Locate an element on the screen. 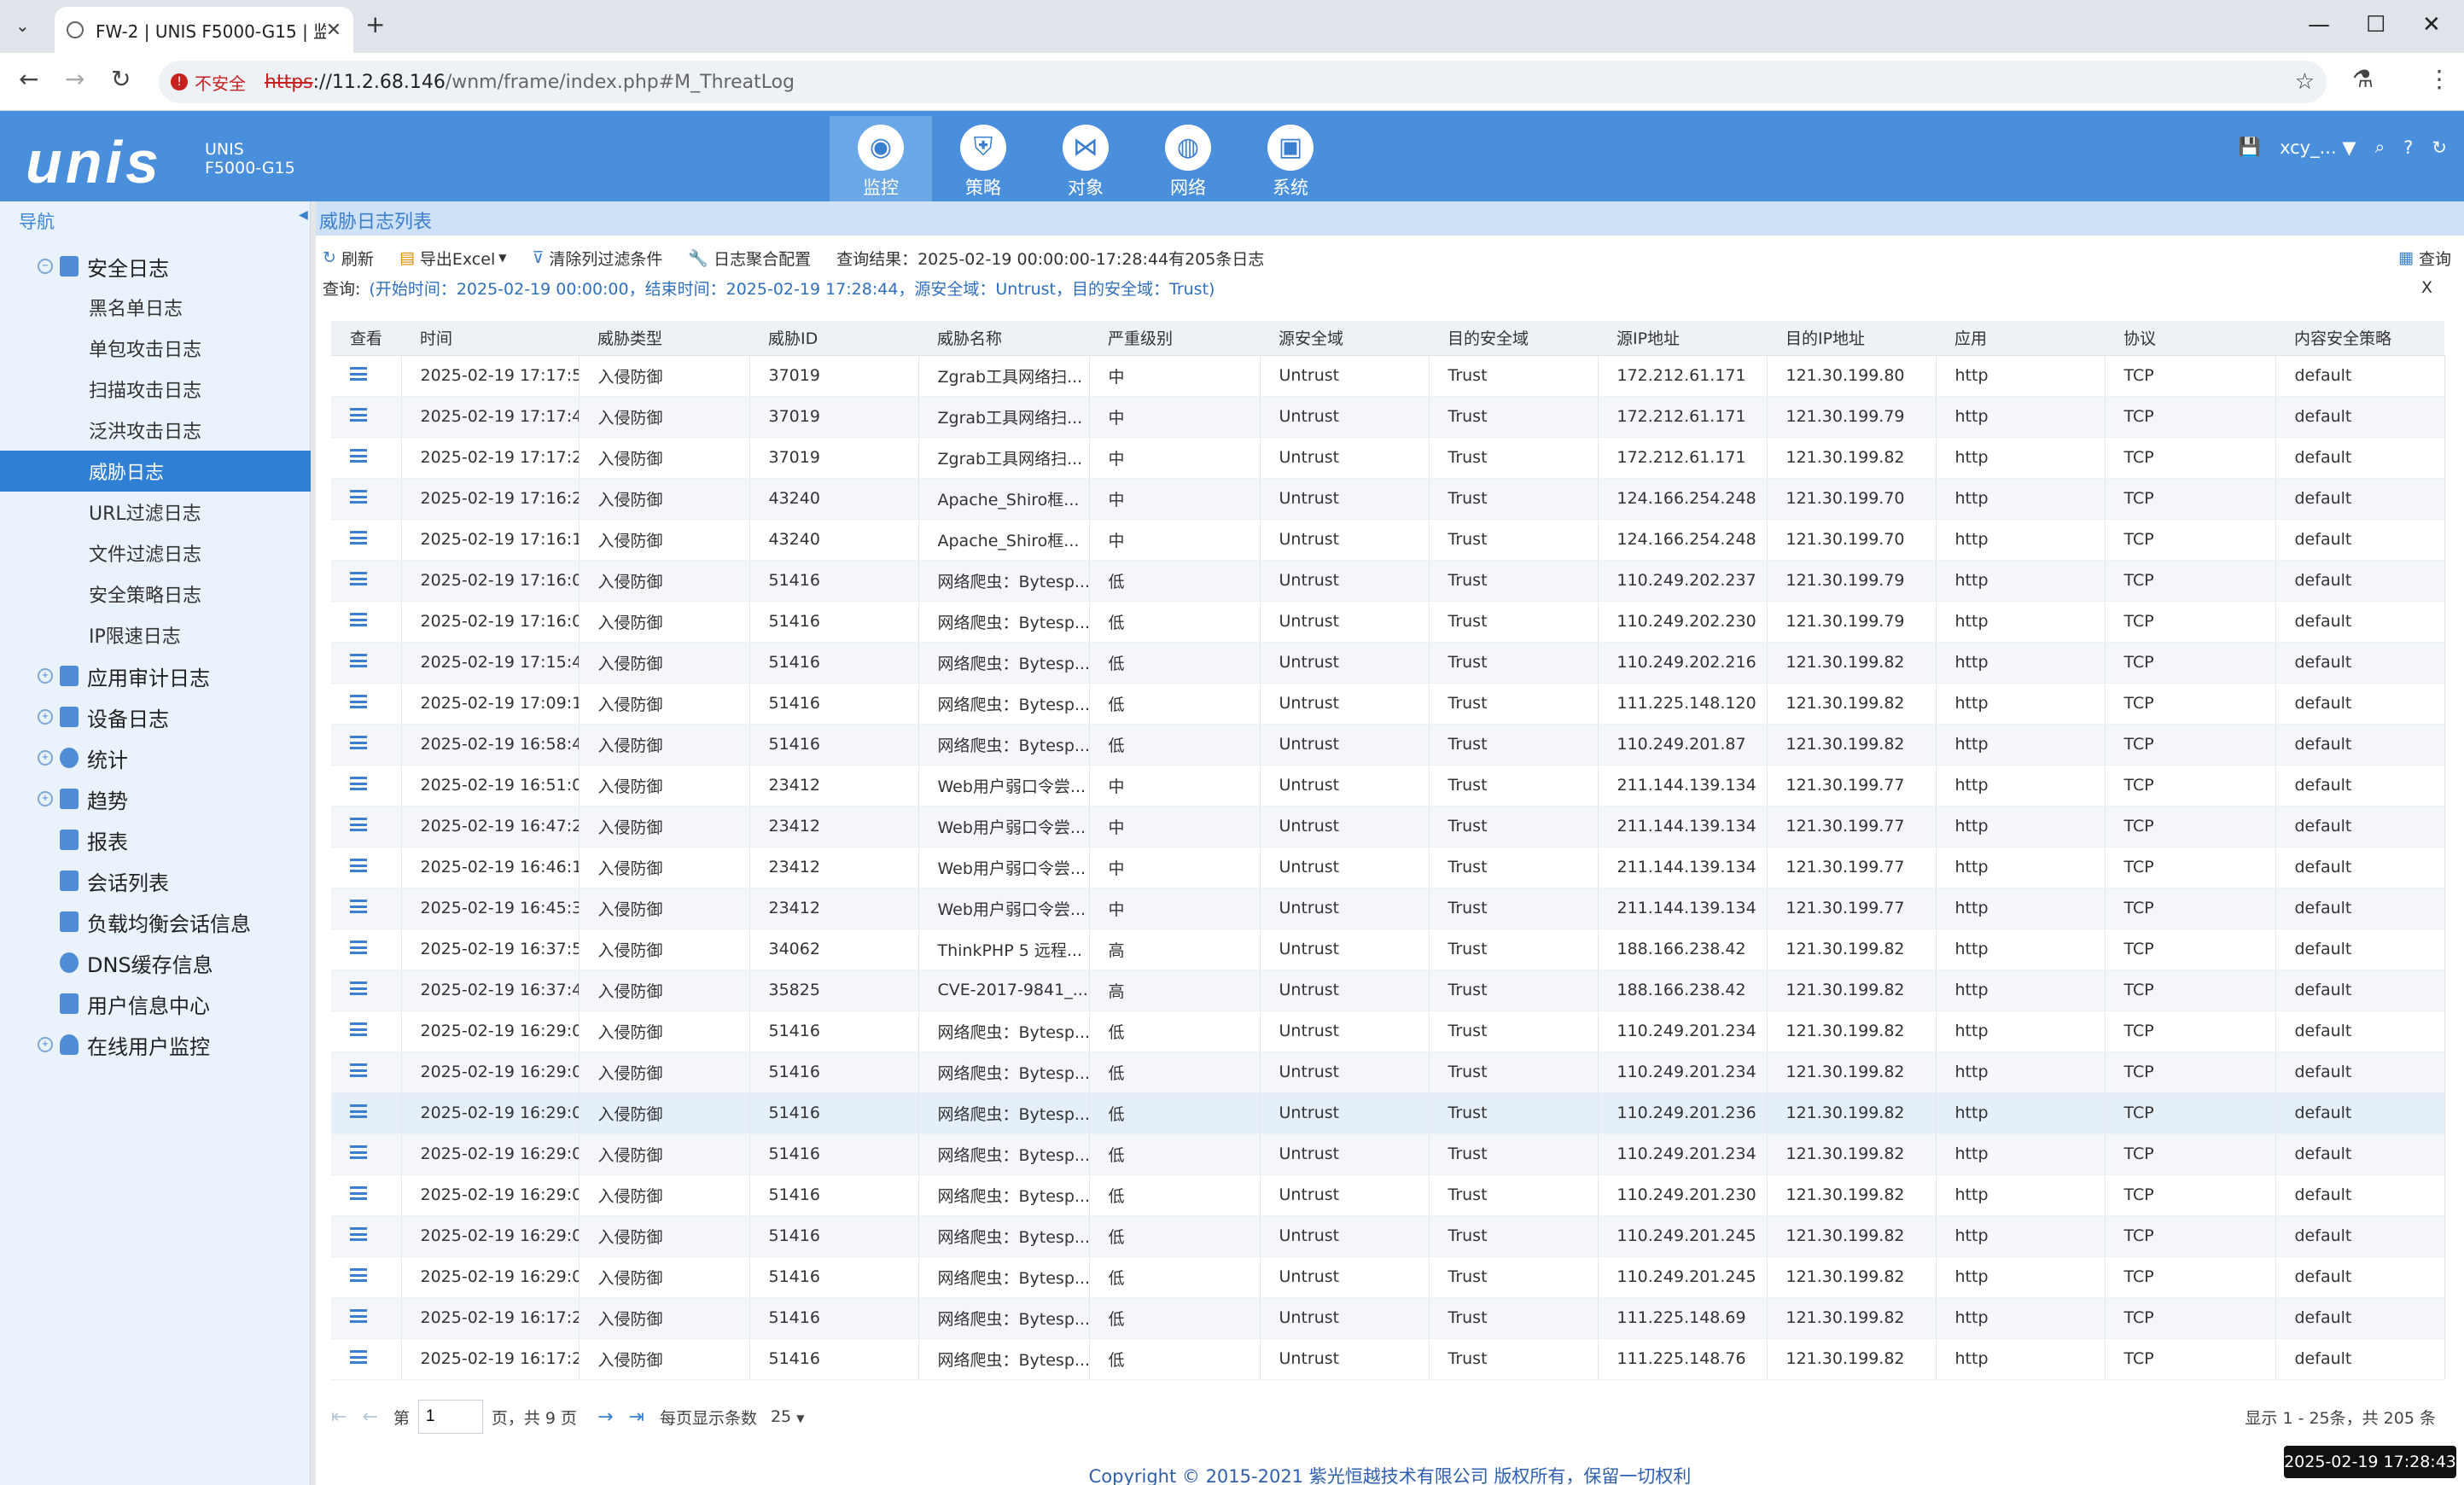  topnav-object: ⋈ 对象 is located at coordinates (1085, 158).